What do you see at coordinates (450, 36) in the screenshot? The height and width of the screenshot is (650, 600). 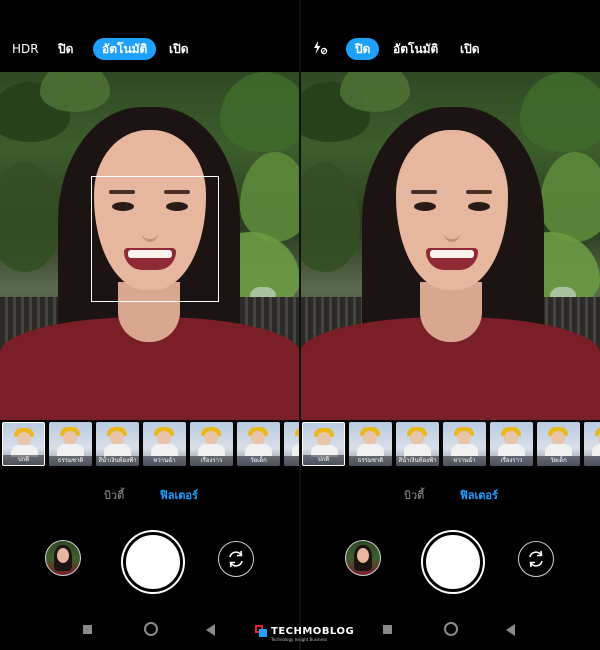 I see `top-settings-bar: ปิด อัตโนมัติ เปิด` at bounding box center [450, 36].